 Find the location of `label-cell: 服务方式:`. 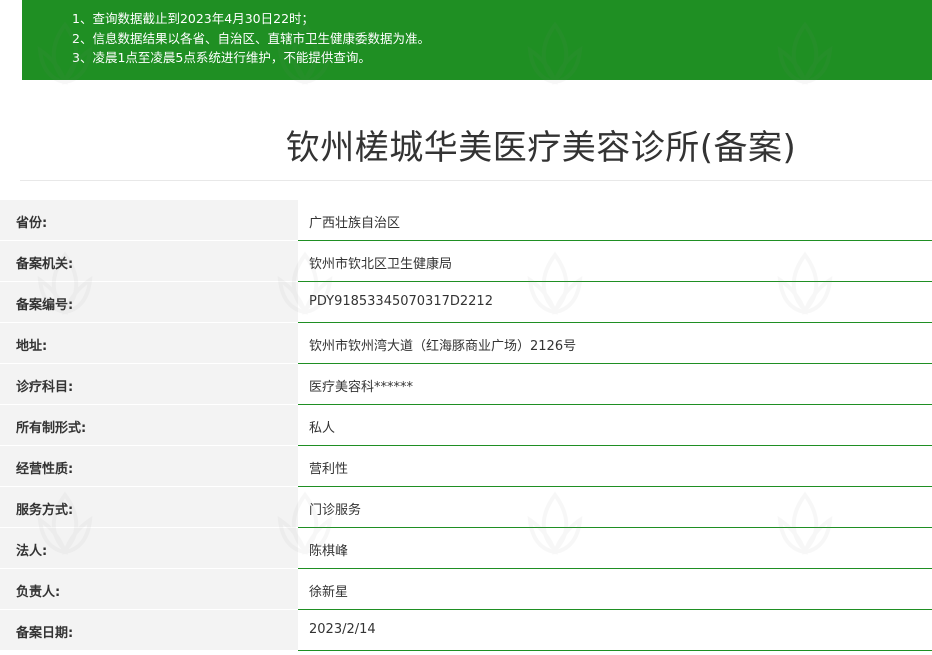

label-cell: 服务方式: is located at coordinates (149, 507).